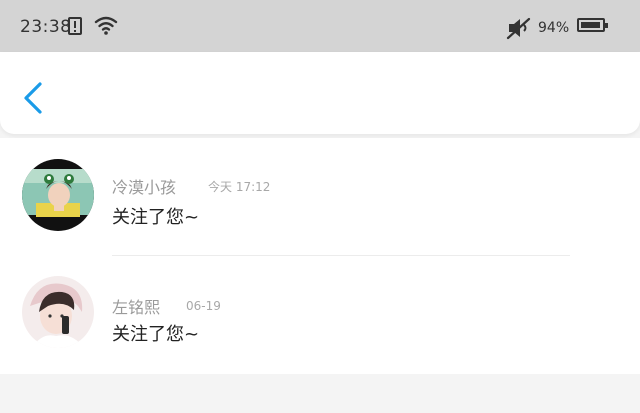 This screenshot has height=413, width=640. What do you see at coordinates (46, 27) in the screenshot?
I see `status-time: 23:38` at bounding box center [46, 27].